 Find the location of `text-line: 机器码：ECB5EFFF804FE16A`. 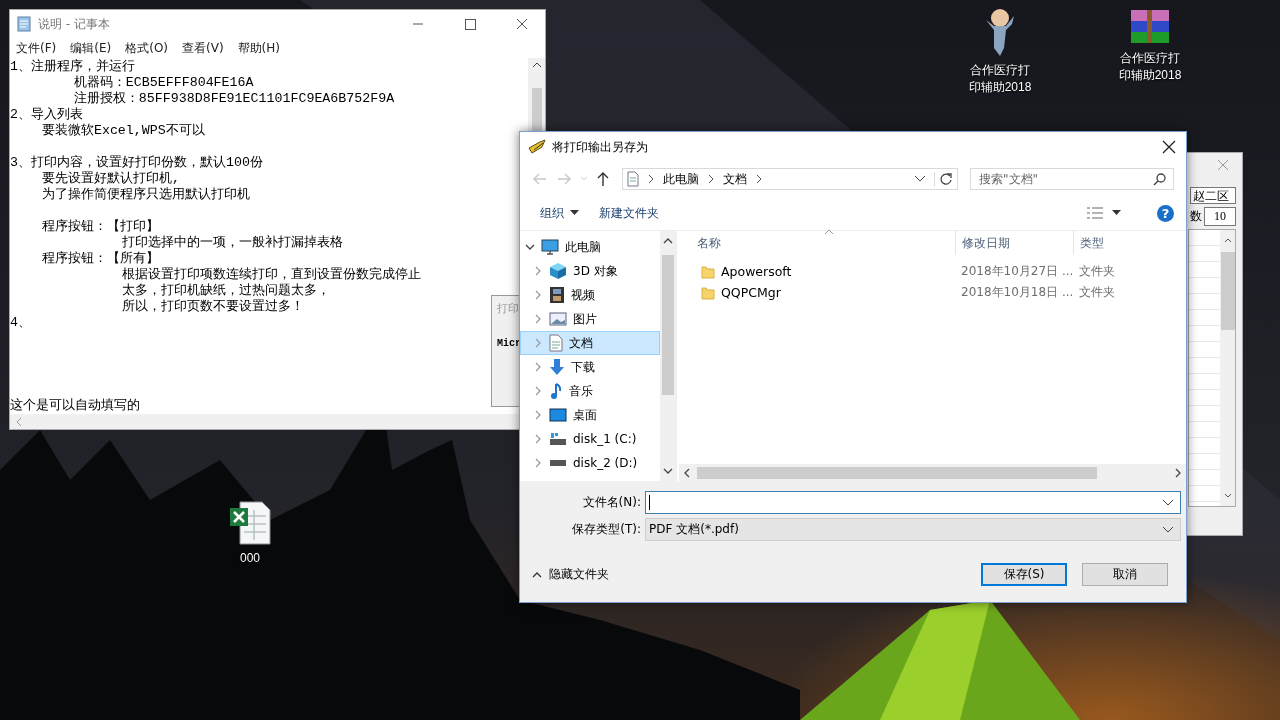

text-line: 机器码：ECB5EFFF804FE16A is located at coordinates (163, 83).